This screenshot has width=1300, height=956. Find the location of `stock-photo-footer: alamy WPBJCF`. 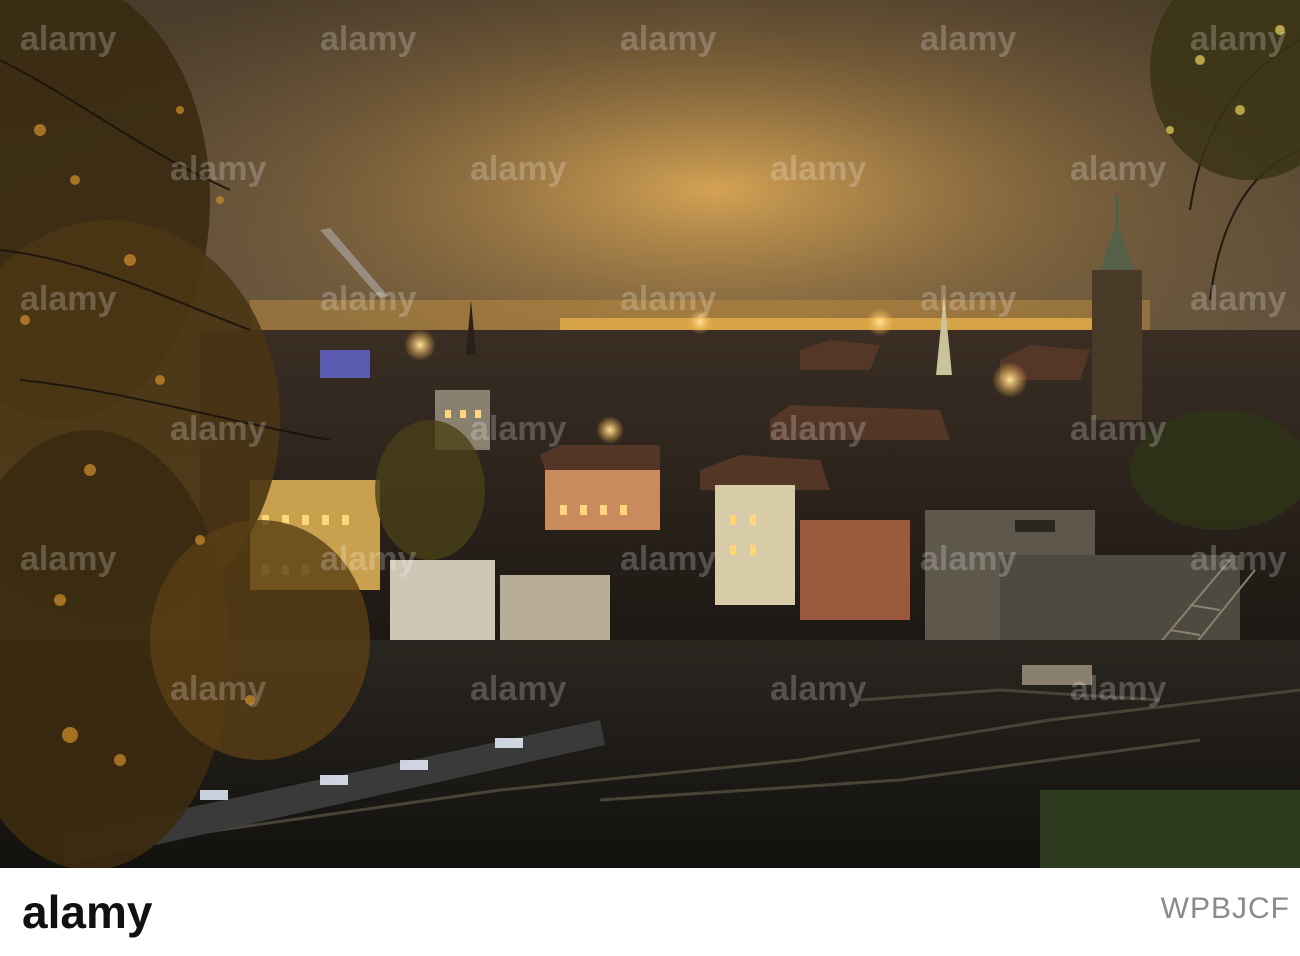

stock-photo-footer: alamy WPBJCF is located at coordinates (650, 912).